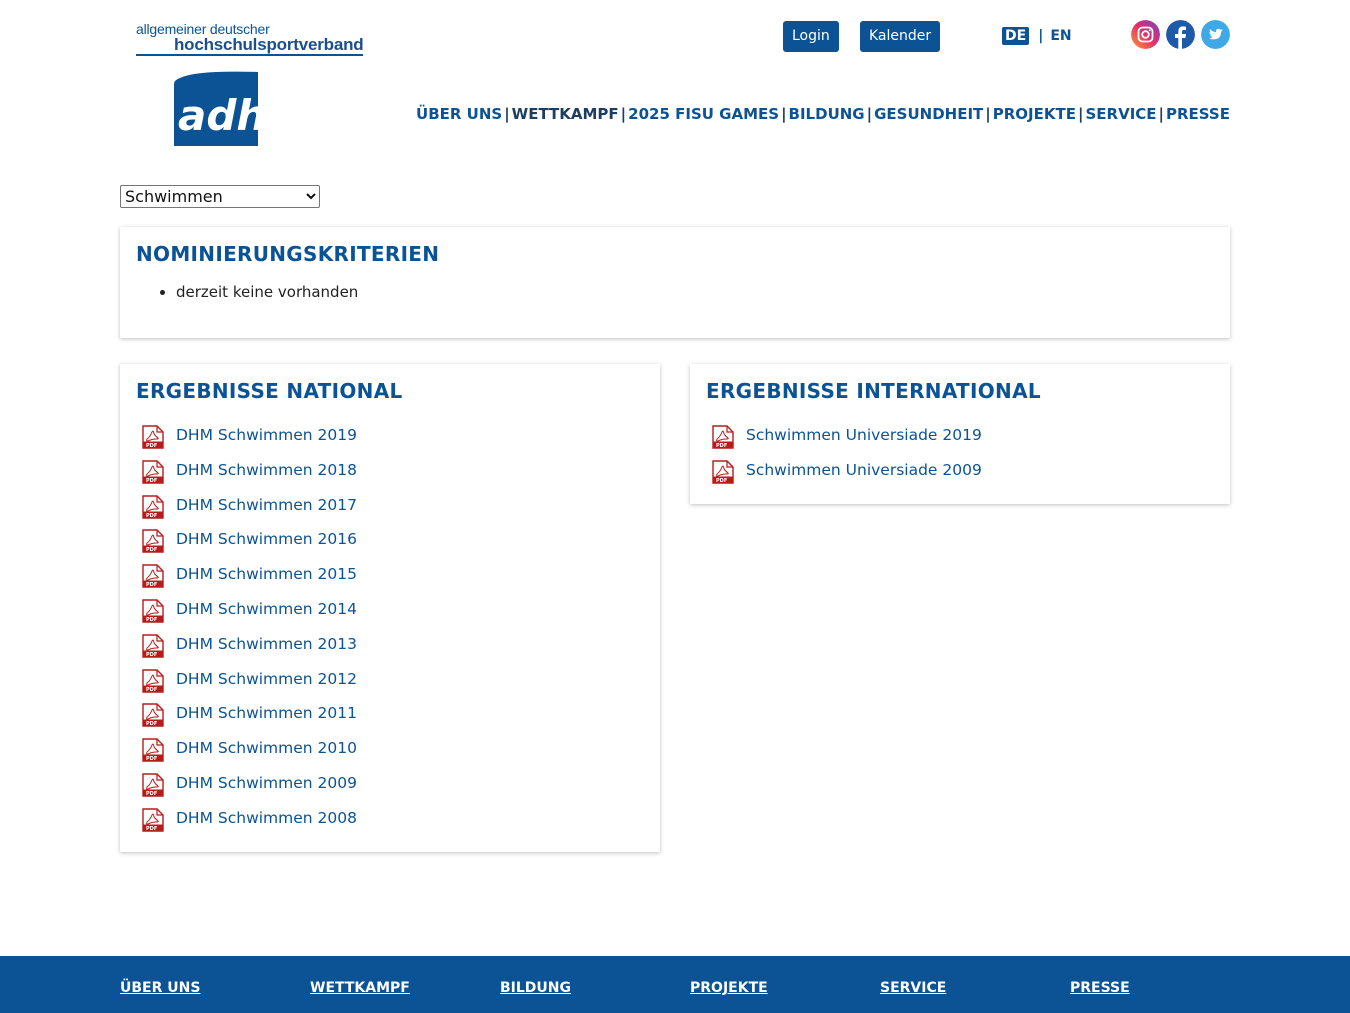 This screenshot has height=1013, width=1350. What do you see at coordinates (1215, 34) in the screenshot?
I see `twitter-icon` at bounding box center [1215, 34].